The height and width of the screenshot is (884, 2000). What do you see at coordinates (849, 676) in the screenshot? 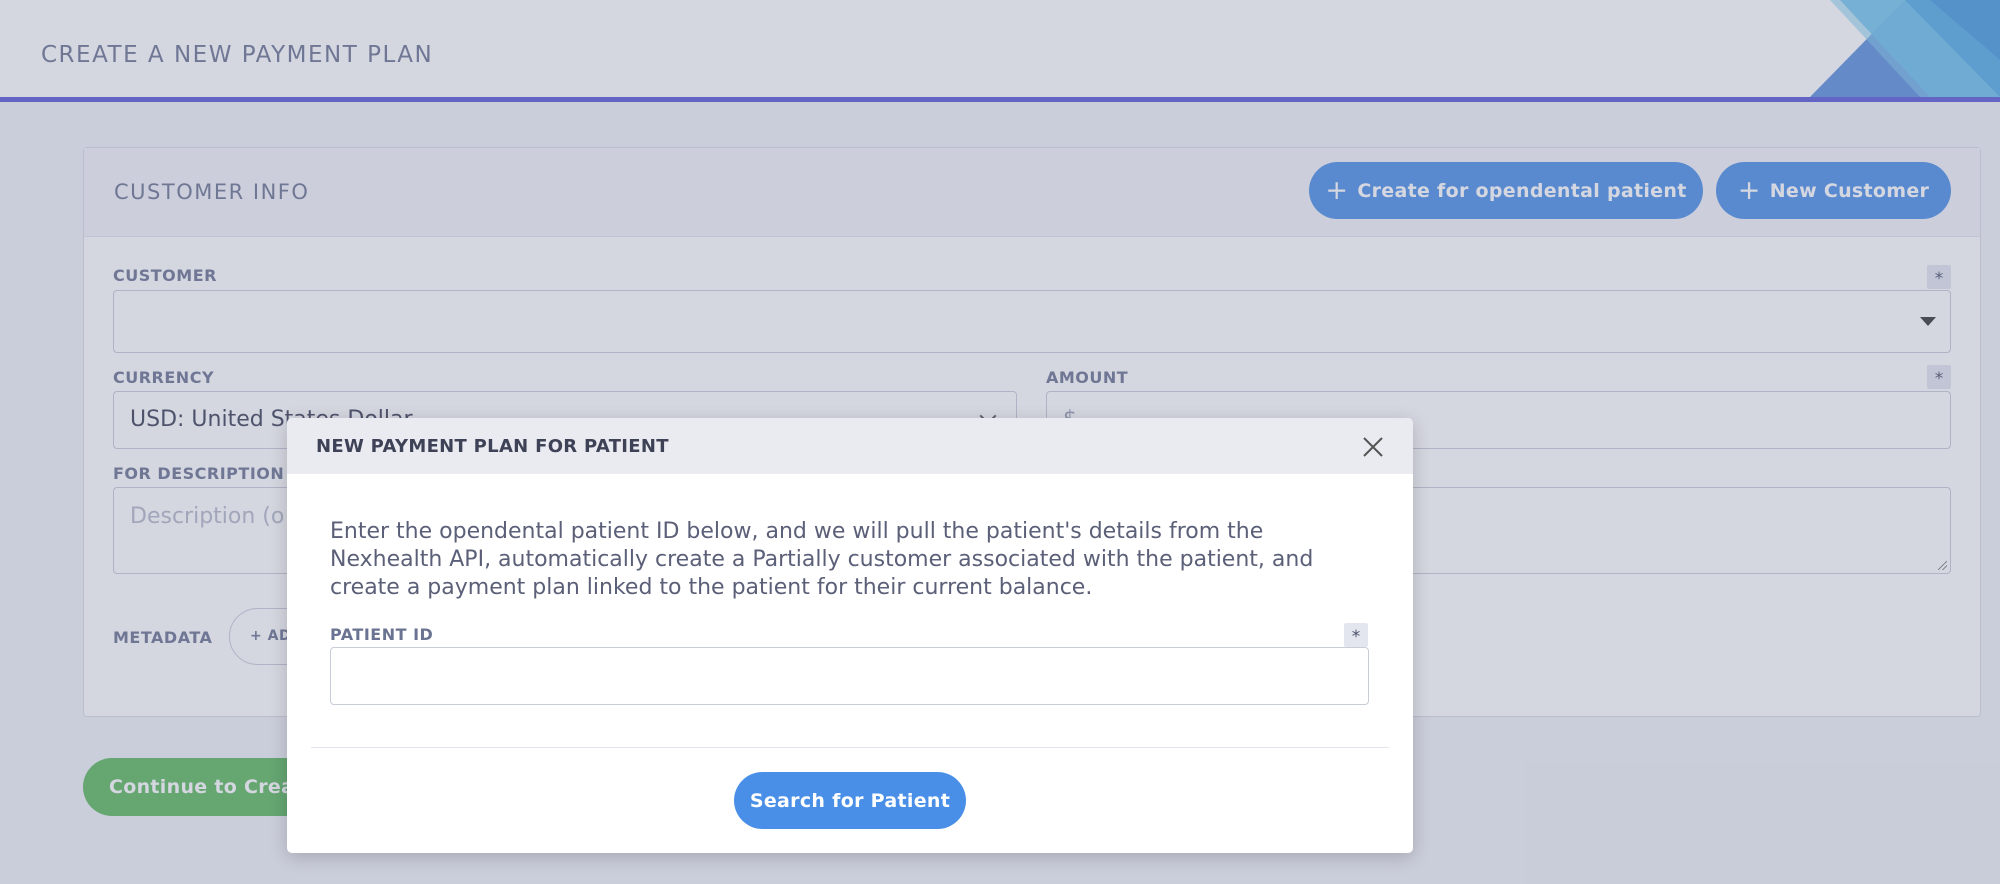
I see `patient-id-input` at bounding box center [849, 676].